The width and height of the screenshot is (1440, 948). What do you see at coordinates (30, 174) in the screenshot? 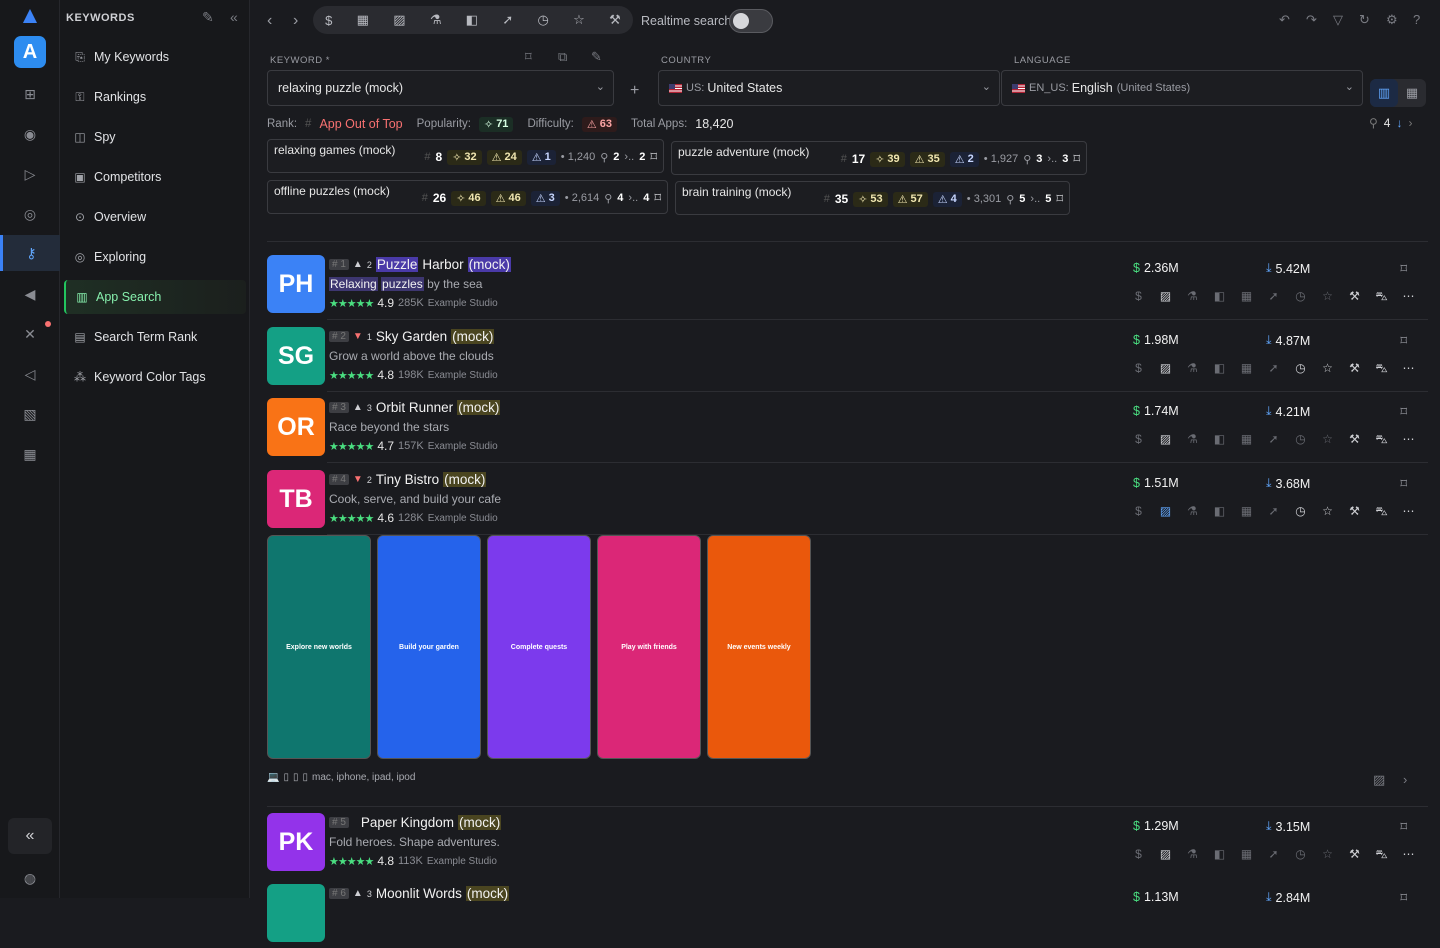
I see `play-icon: ▷` at bounding box center [30, 174].